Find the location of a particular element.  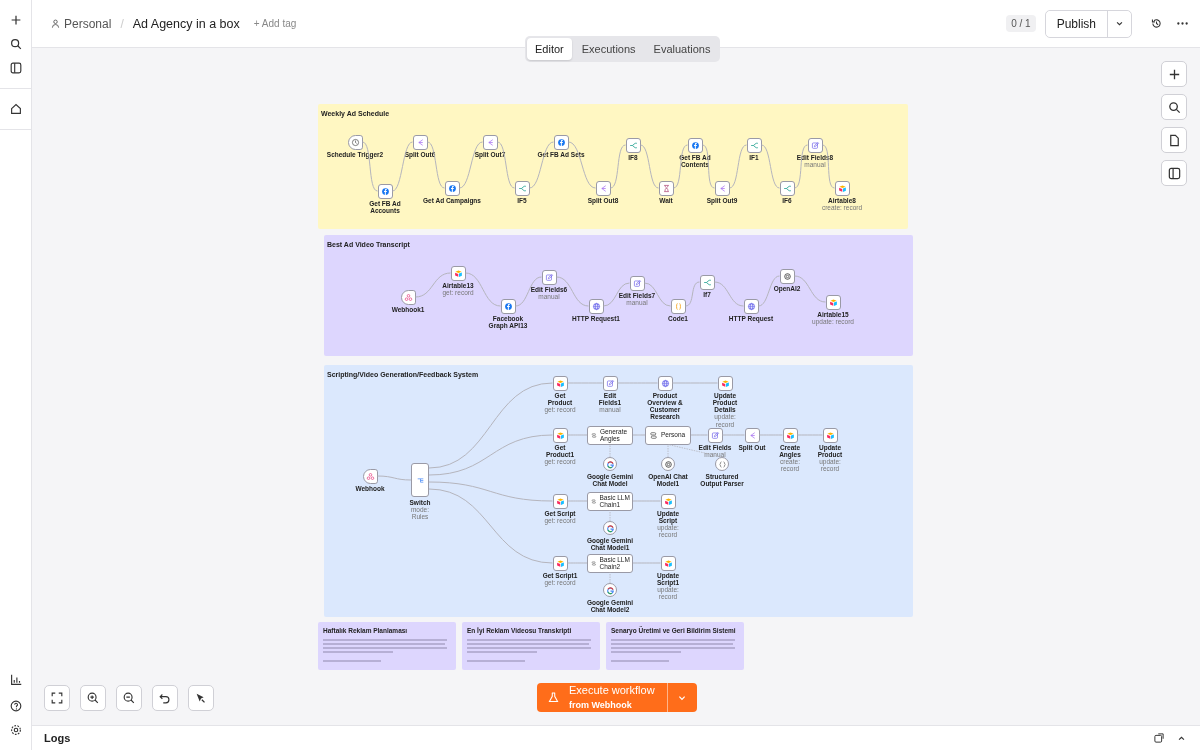

person-icon is located at coordinates (55, 23).